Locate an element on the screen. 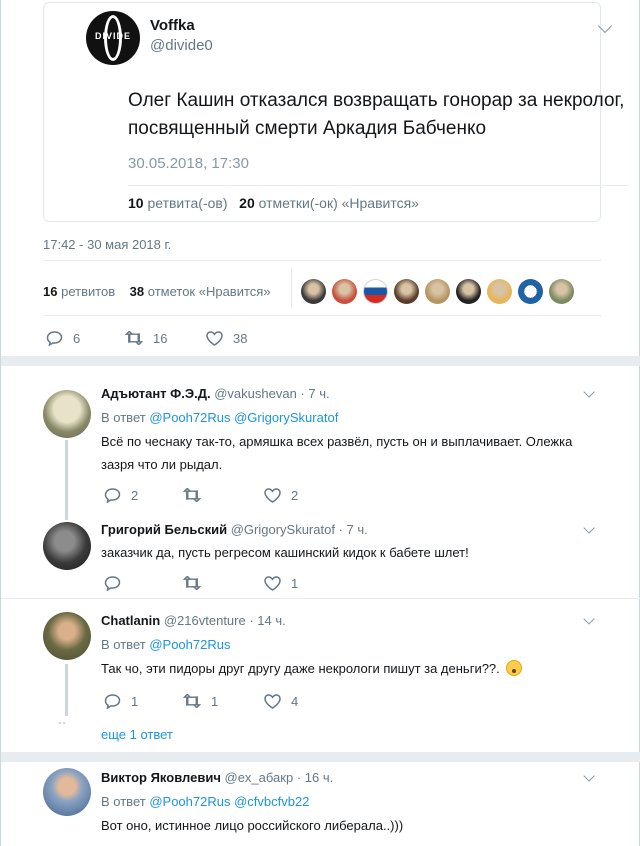 The image size is (640, 846). show-more-replies-link: еще 1 ответ is located at coordinates (137, 734).